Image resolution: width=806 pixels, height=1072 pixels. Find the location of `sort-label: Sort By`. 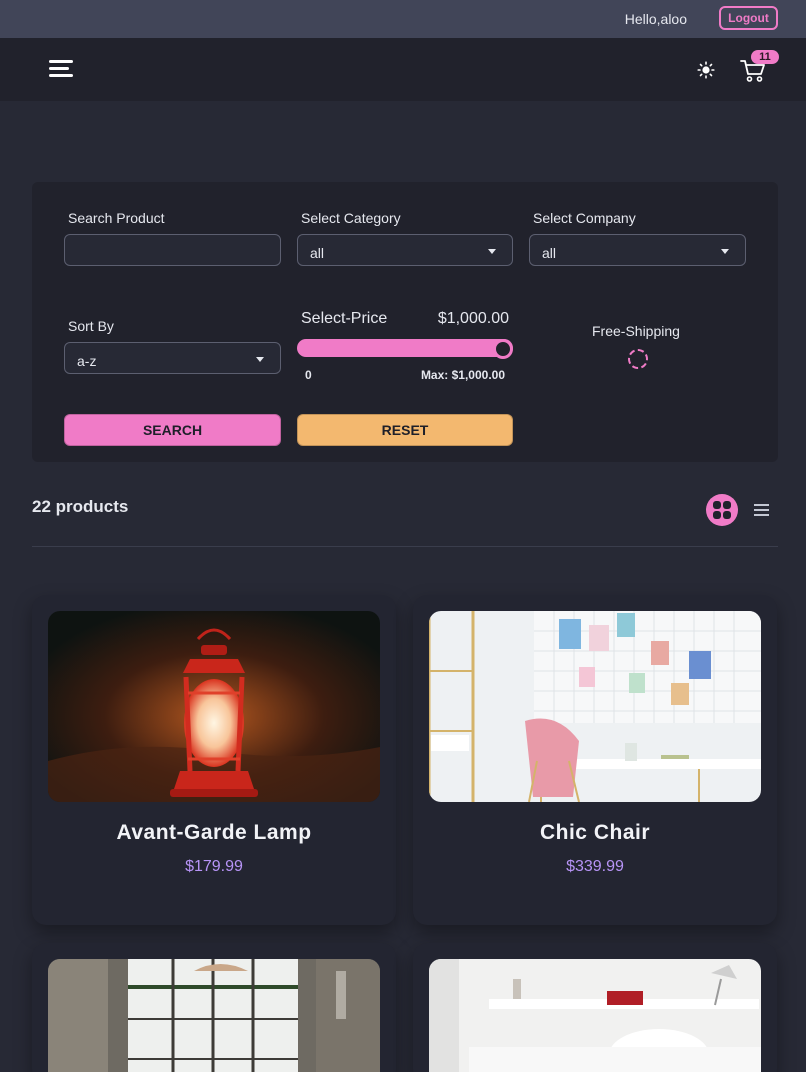

sort-label: Sort By is located at coordinates (91, 326).